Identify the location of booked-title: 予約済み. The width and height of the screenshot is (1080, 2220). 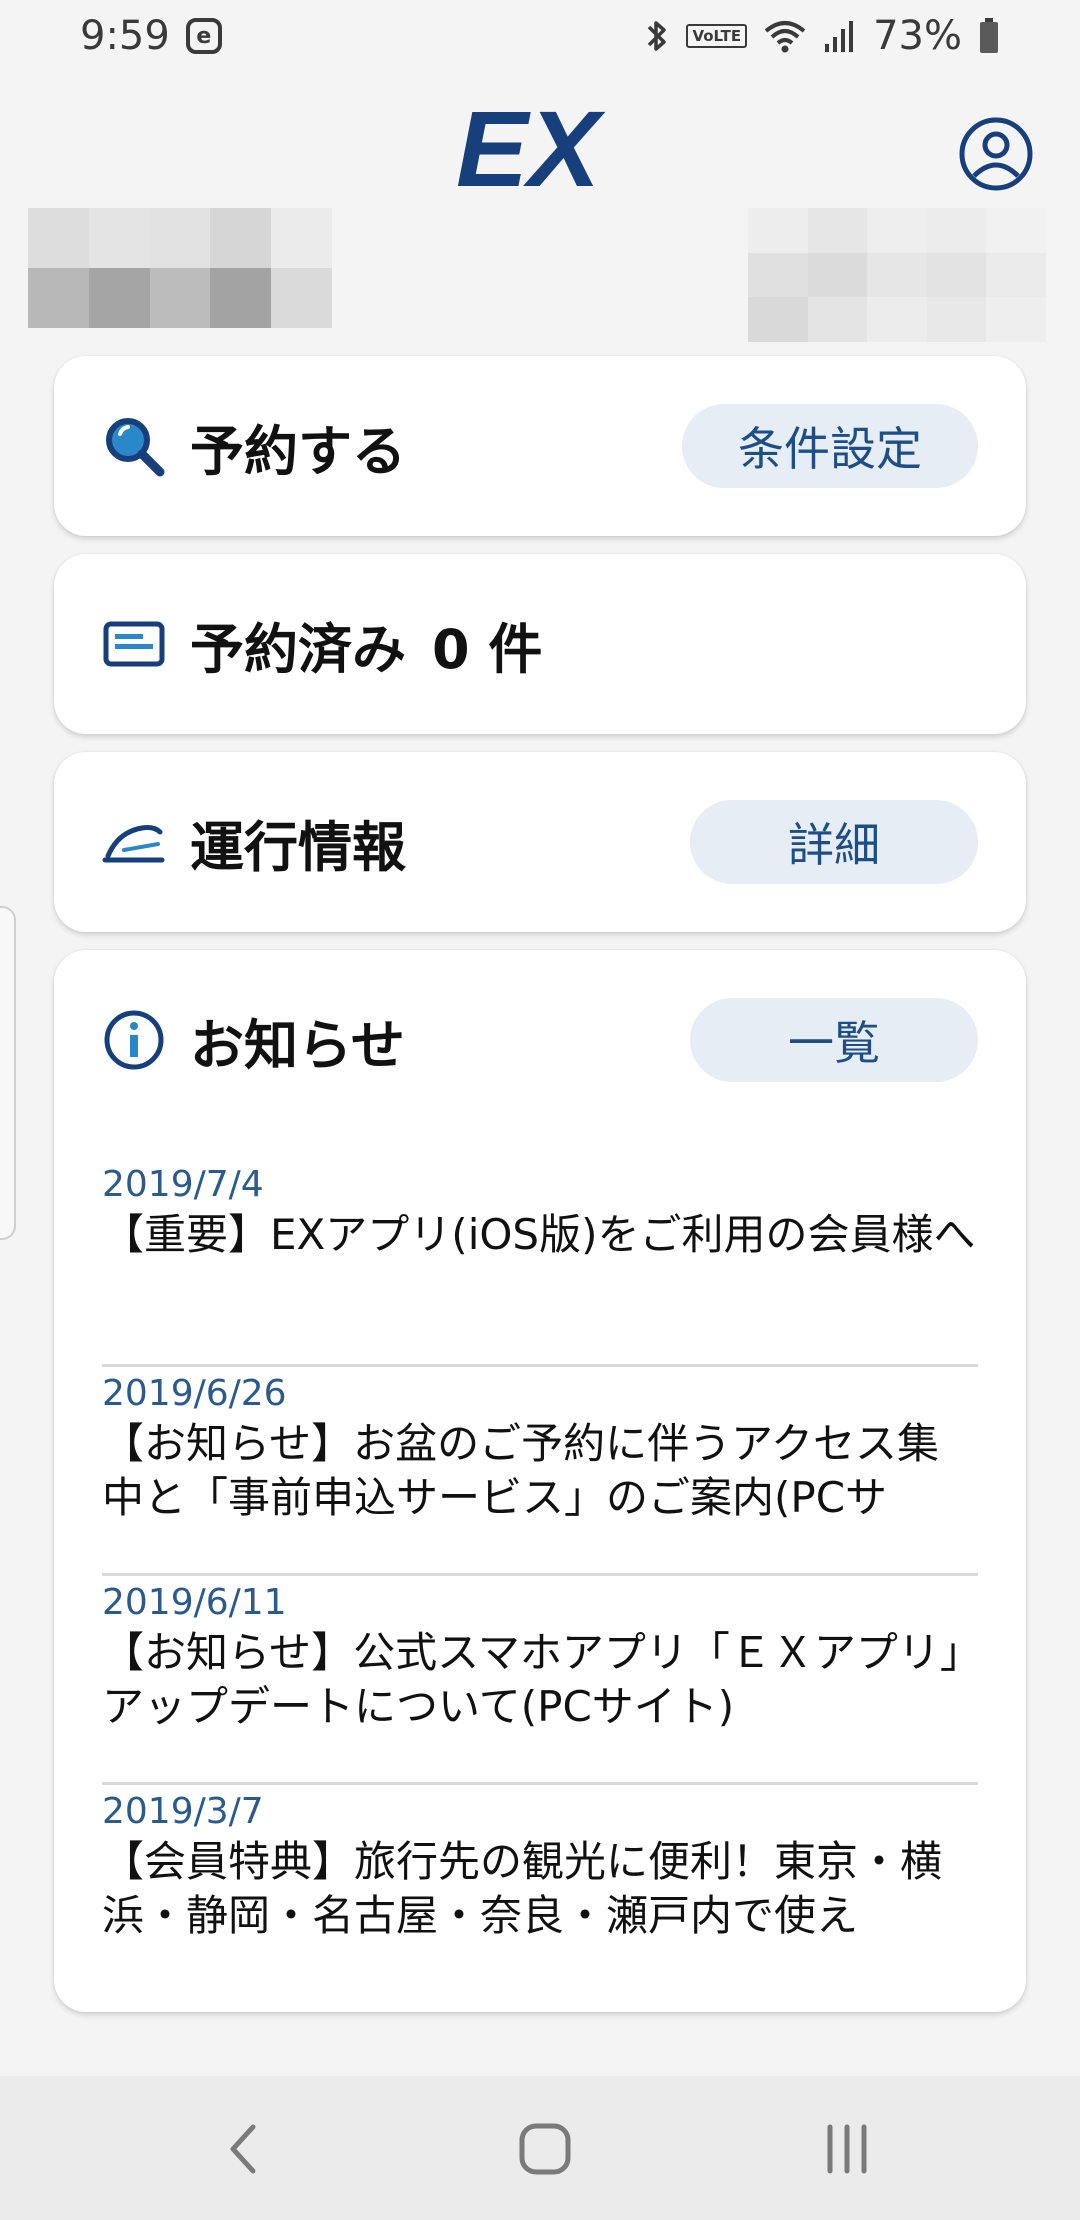
(298, 649).